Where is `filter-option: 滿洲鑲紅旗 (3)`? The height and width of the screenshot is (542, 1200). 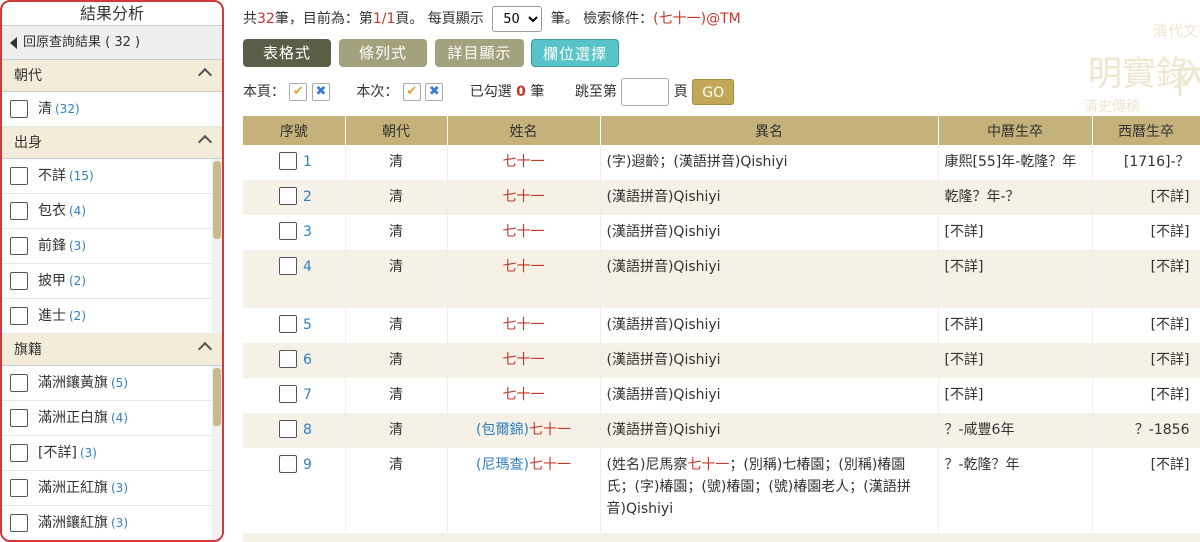 filter-option: 滿洲鑲紅旗 (3) is located at coordinates (112, 523).